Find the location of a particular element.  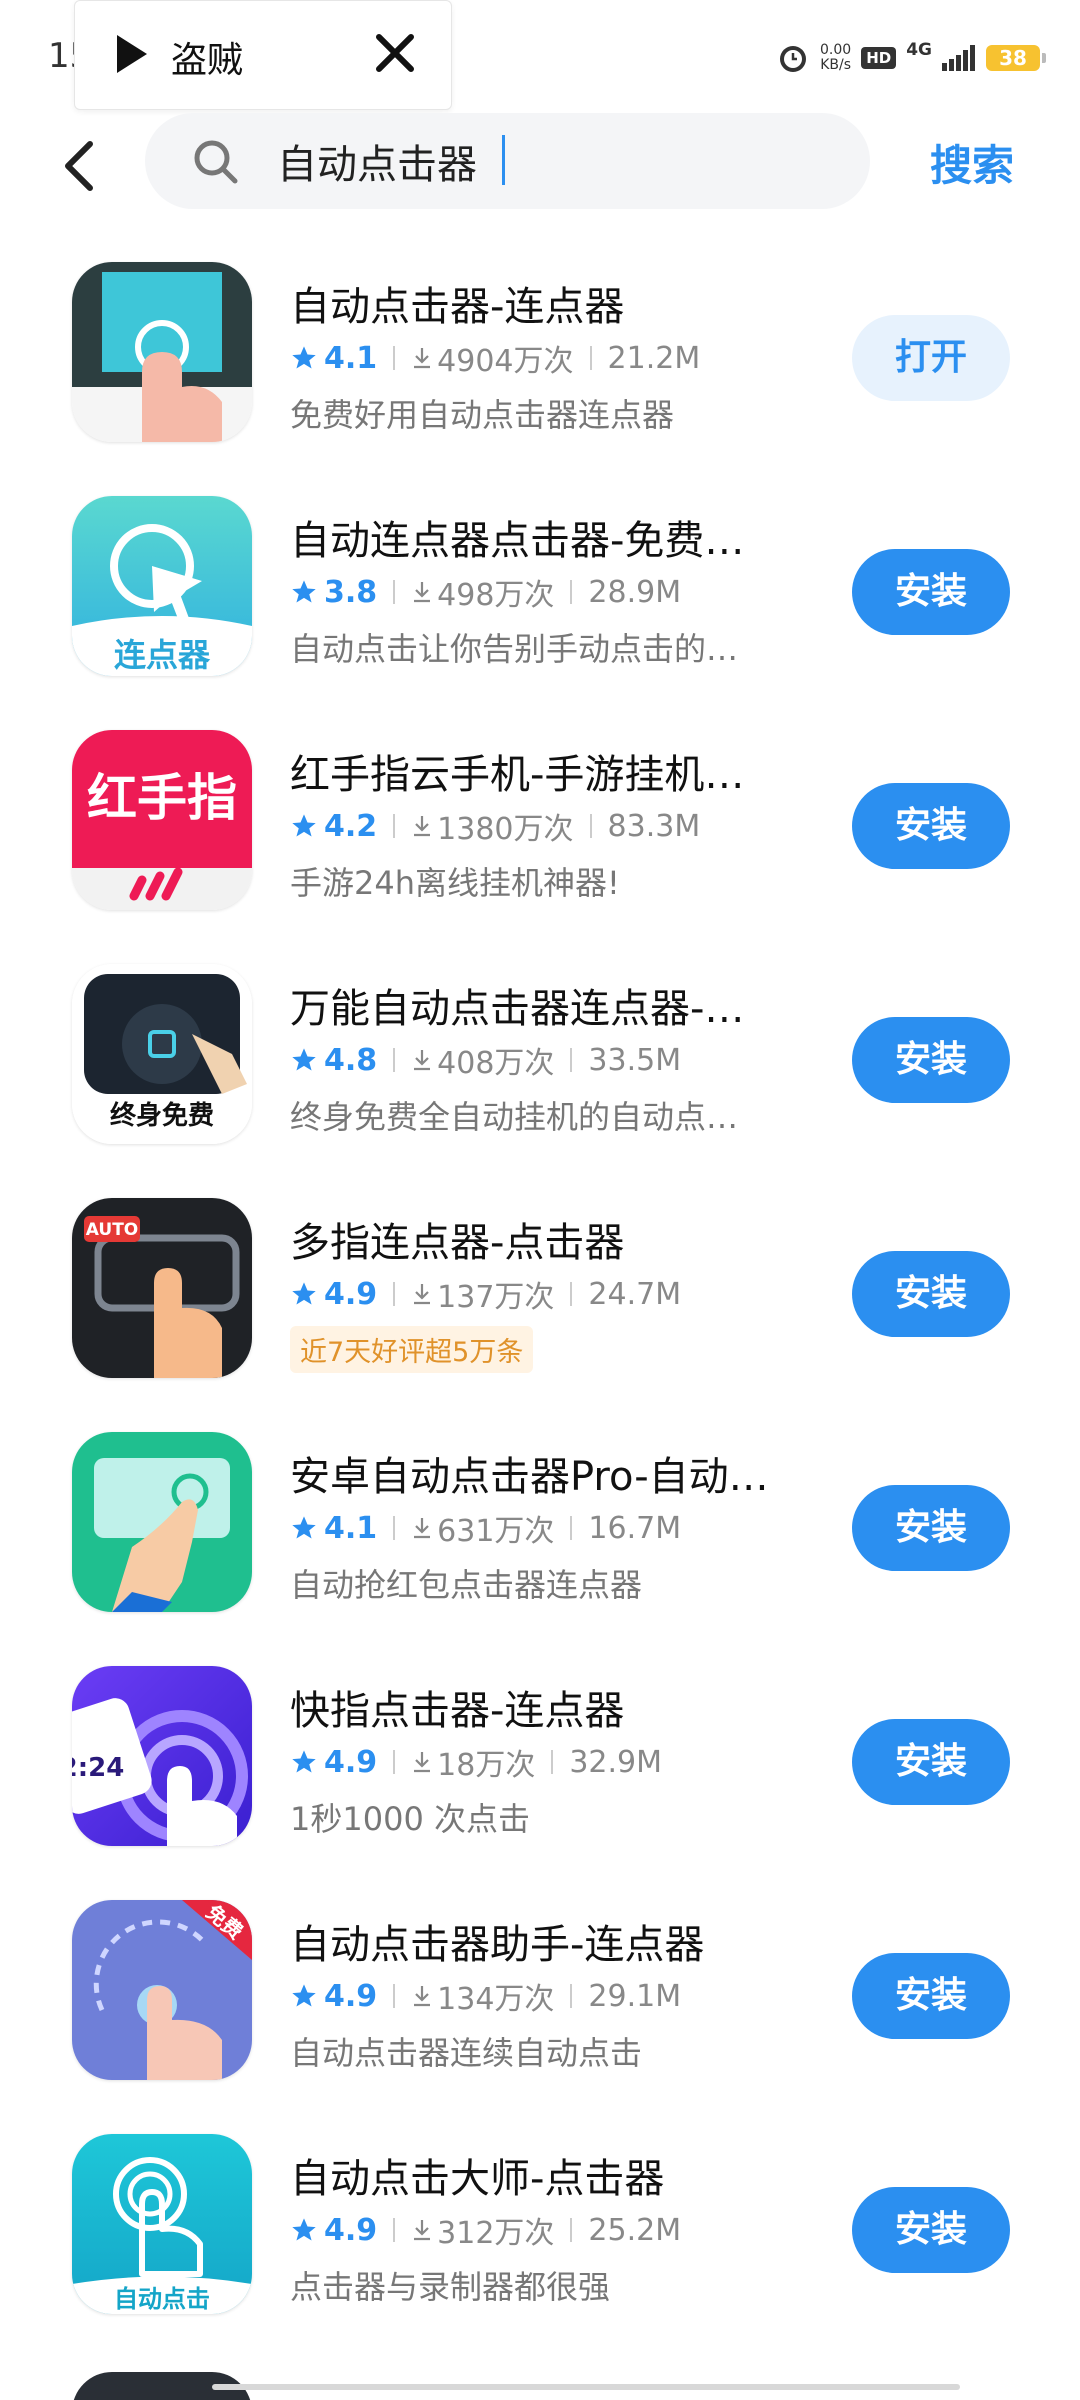

app-meta: 4.9 137万次 24.7M is located at coordinates (485, 1294).